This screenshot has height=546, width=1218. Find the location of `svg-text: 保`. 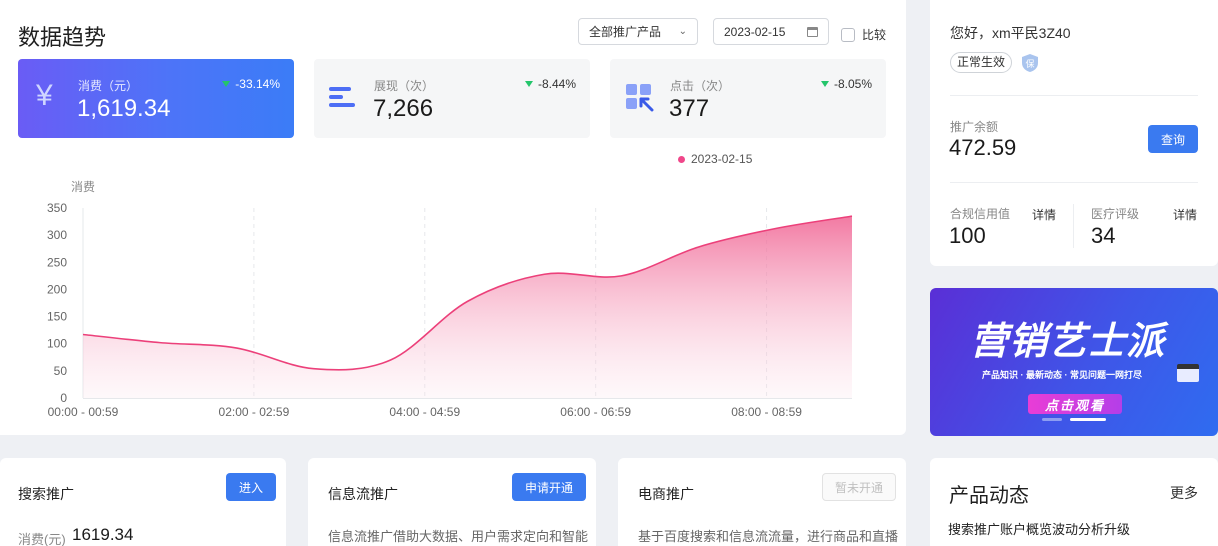

svg-text: 保 is located at coordinates (1029, 64).